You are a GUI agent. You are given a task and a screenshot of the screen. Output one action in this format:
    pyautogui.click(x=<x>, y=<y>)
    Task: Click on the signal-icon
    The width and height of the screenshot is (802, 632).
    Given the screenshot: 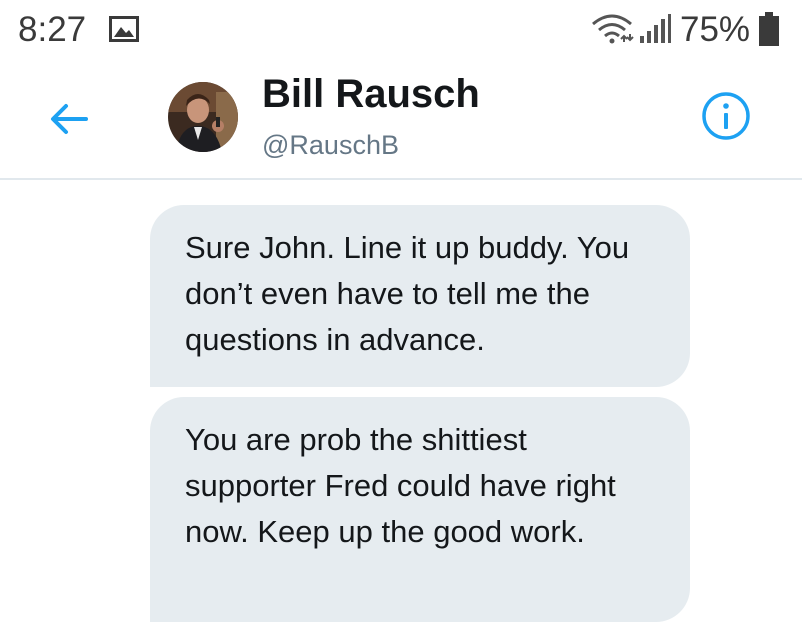 What is the action you would take?
    pyautogui.click(x=655, y=28)
    